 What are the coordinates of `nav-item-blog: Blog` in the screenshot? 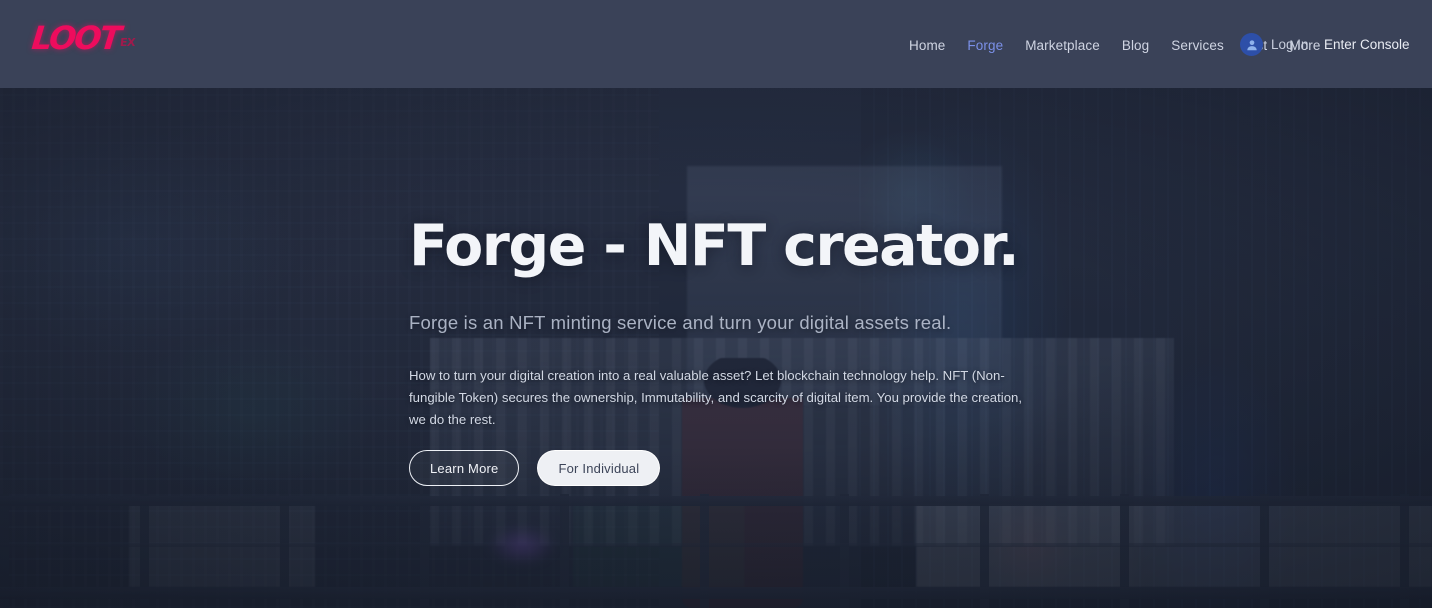 It's located at (1135, 45).